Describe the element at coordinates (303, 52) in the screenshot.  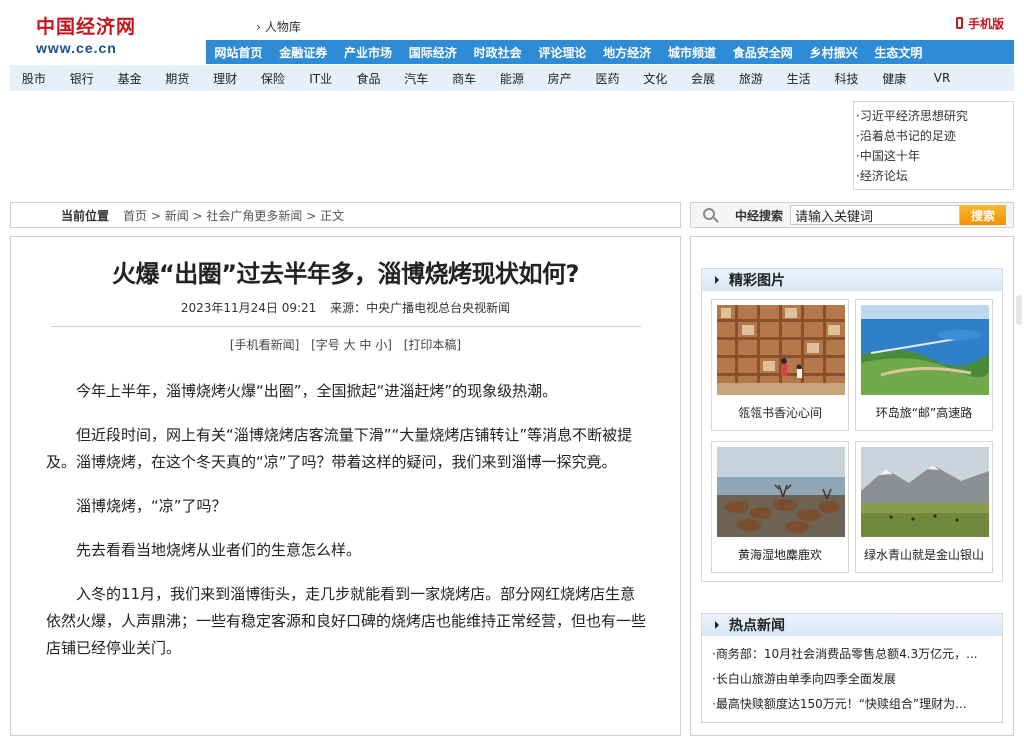
I see `nav-primary-item: 金融证券` at that location.